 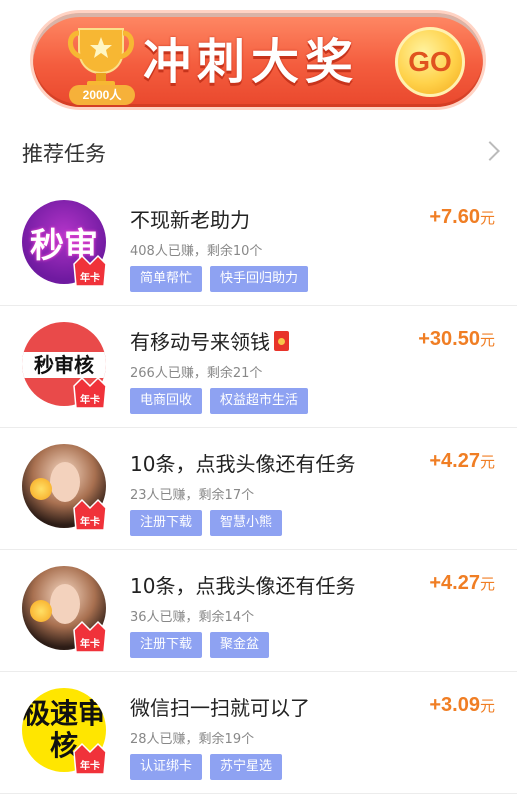 I want to click on banner-title: 冲刺大奖, so click(x=251, y=62).